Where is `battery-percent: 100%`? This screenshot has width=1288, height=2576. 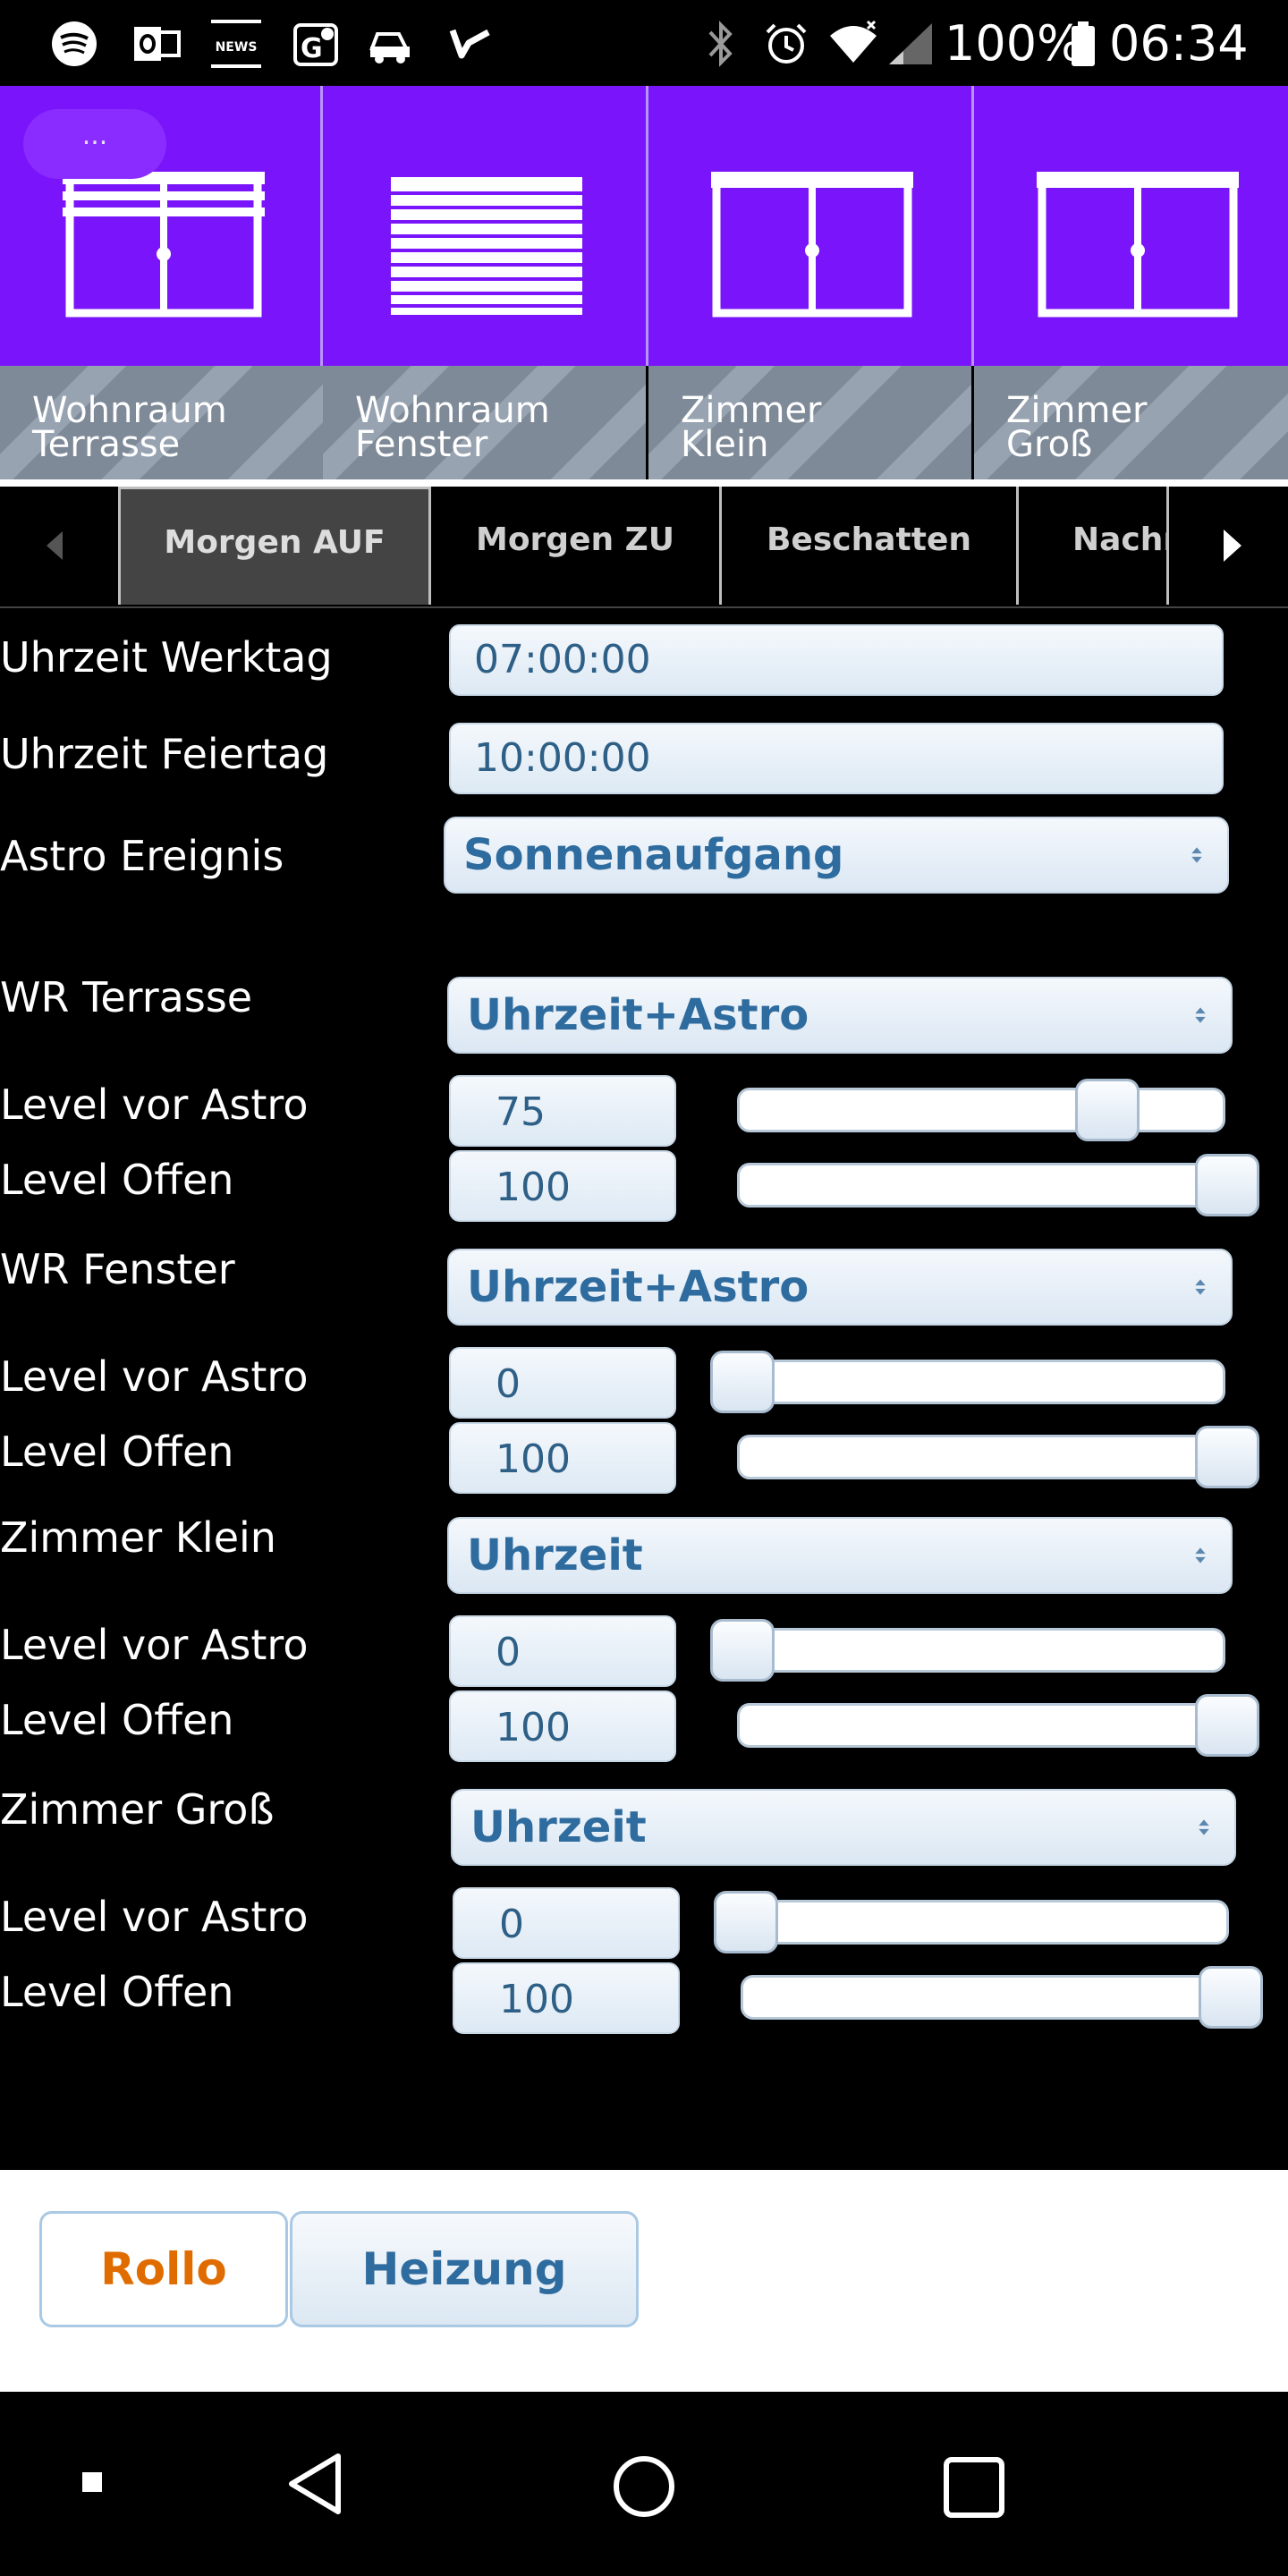
battery-percent: 100% is located at coordinates (1014, 43).